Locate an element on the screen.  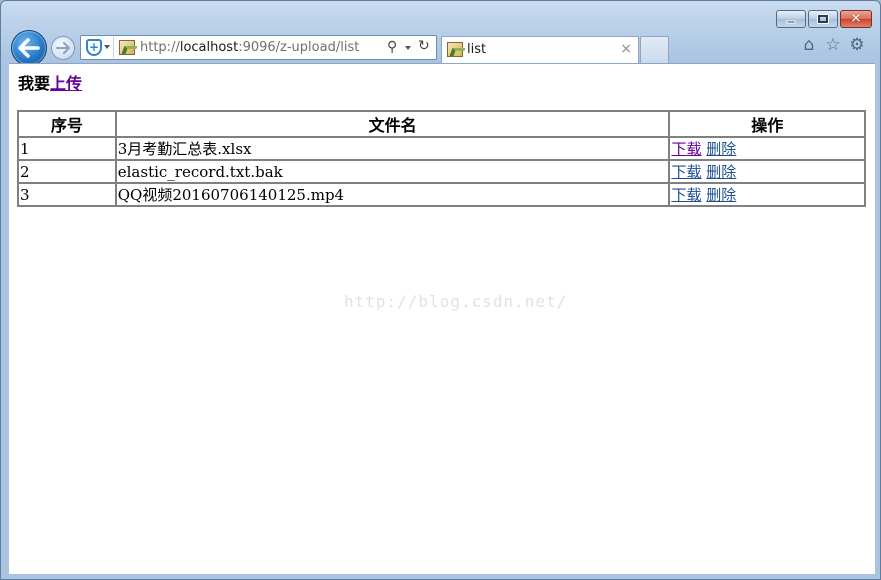
table-row: 2 elastic_record.txt.bak 下载 删除 is located at coordinates (441, 171).